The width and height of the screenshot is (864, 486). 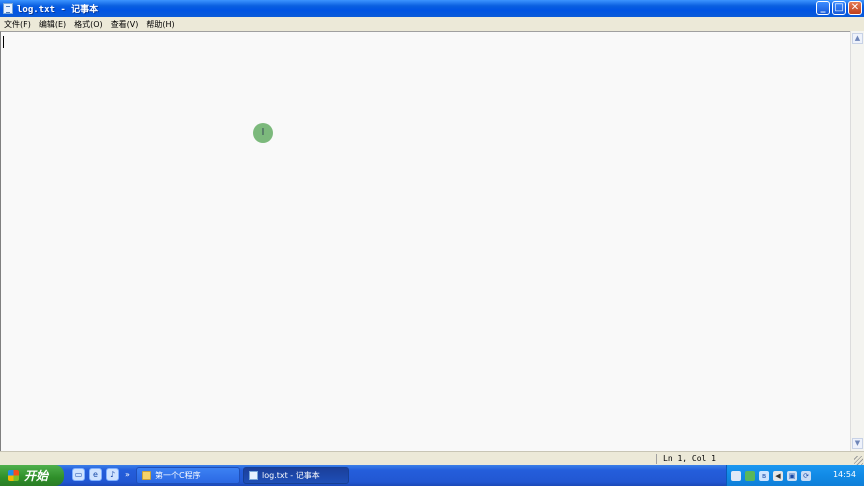 I want to click on bluetooth-icon: ʙ, so click(x=764, y=475).